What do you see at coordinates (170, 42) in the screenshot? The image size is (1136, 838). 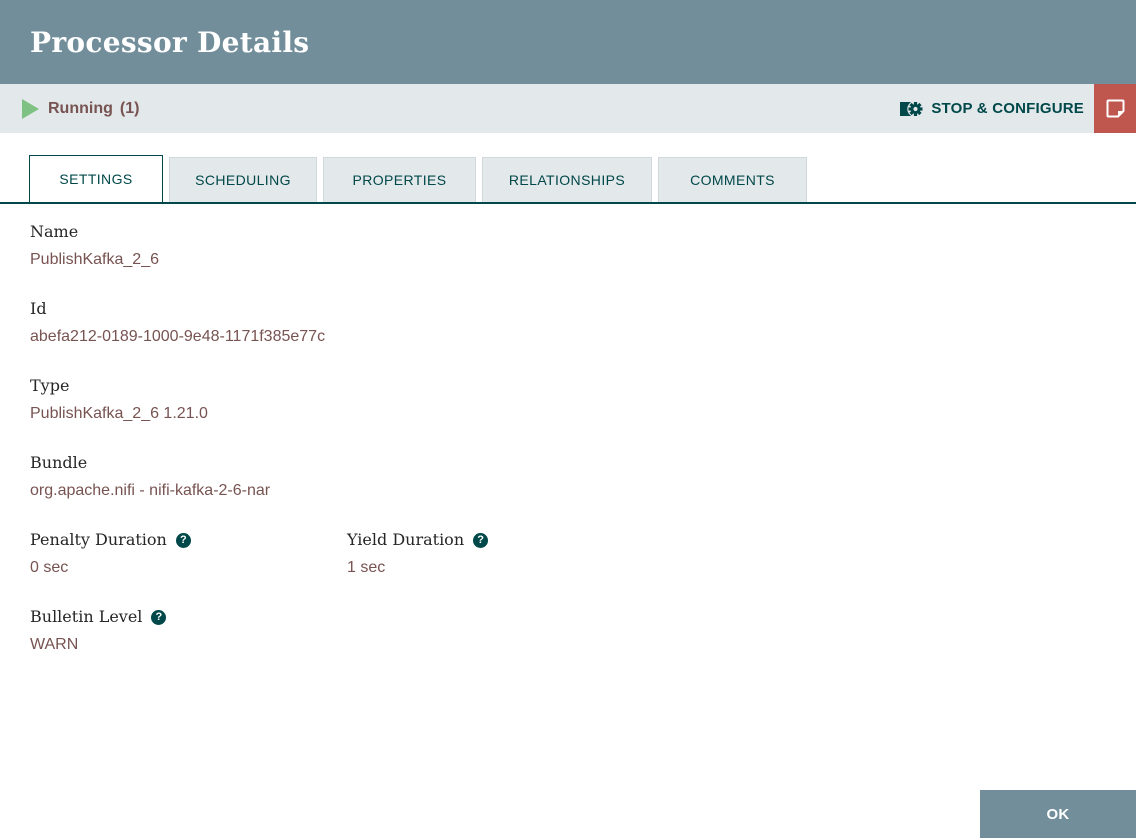 I see `dialog-title: Processor Details` at bounding box center [170, 42].